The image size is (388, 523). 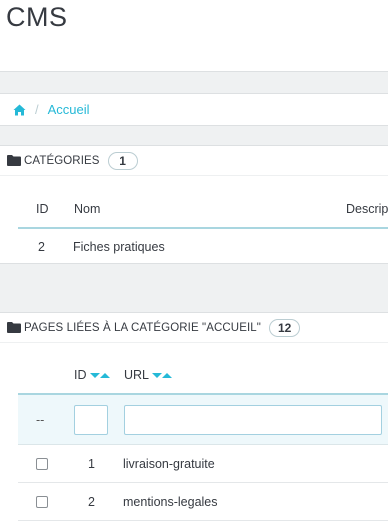 I want to click on filter-row: --, so click(x=203, y=420).